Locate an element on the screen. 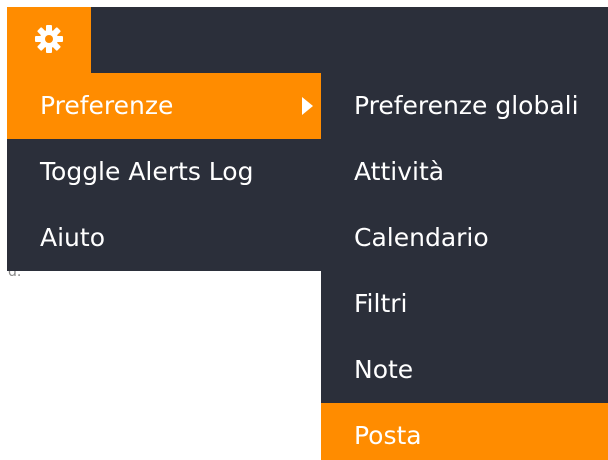 Image resolution: width=608 pixels, height=460 pixels. submenu-item-label: Preferenze globali is located at coordinates (466, 105).